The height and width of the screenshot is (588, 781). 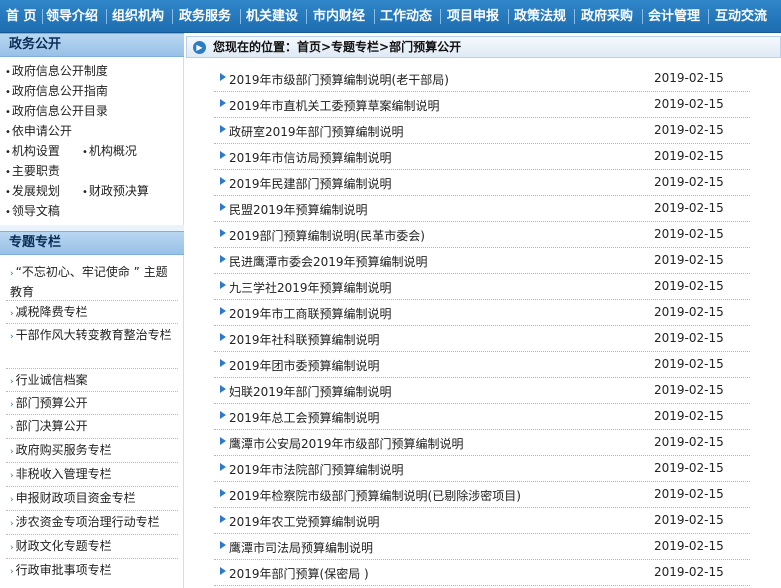 What do you see at coordinates (56, 70) in the screenshot?
I see `gov-item-system: 政府信息公开制度` at bounding box center [56, 70].